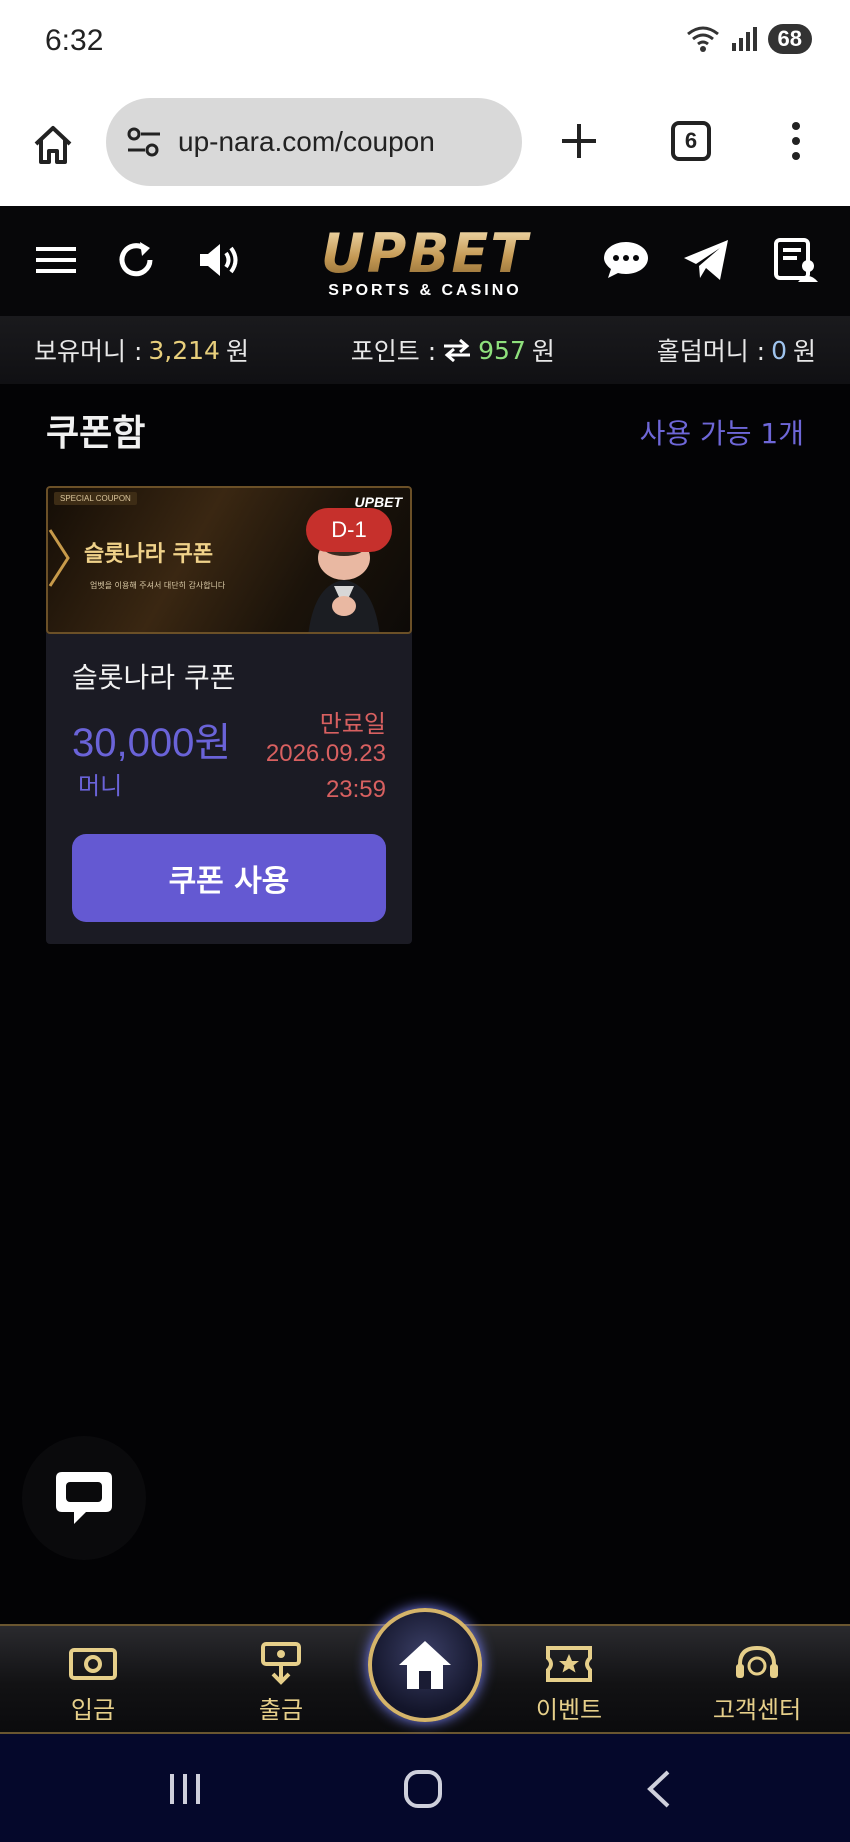 Image resolution: width=850 pixels, height=1842 pixels. I want to click on expire-time: 23:59, so click(355, 789).